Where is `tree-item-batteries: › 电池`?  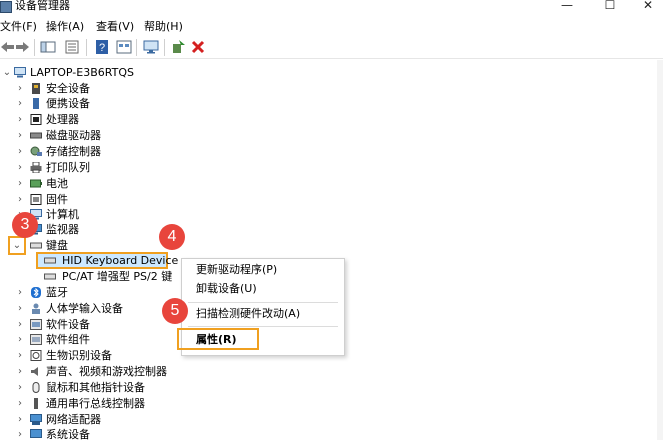
tree-item-batteries: › 电池 is located at coordinates (200, 183).